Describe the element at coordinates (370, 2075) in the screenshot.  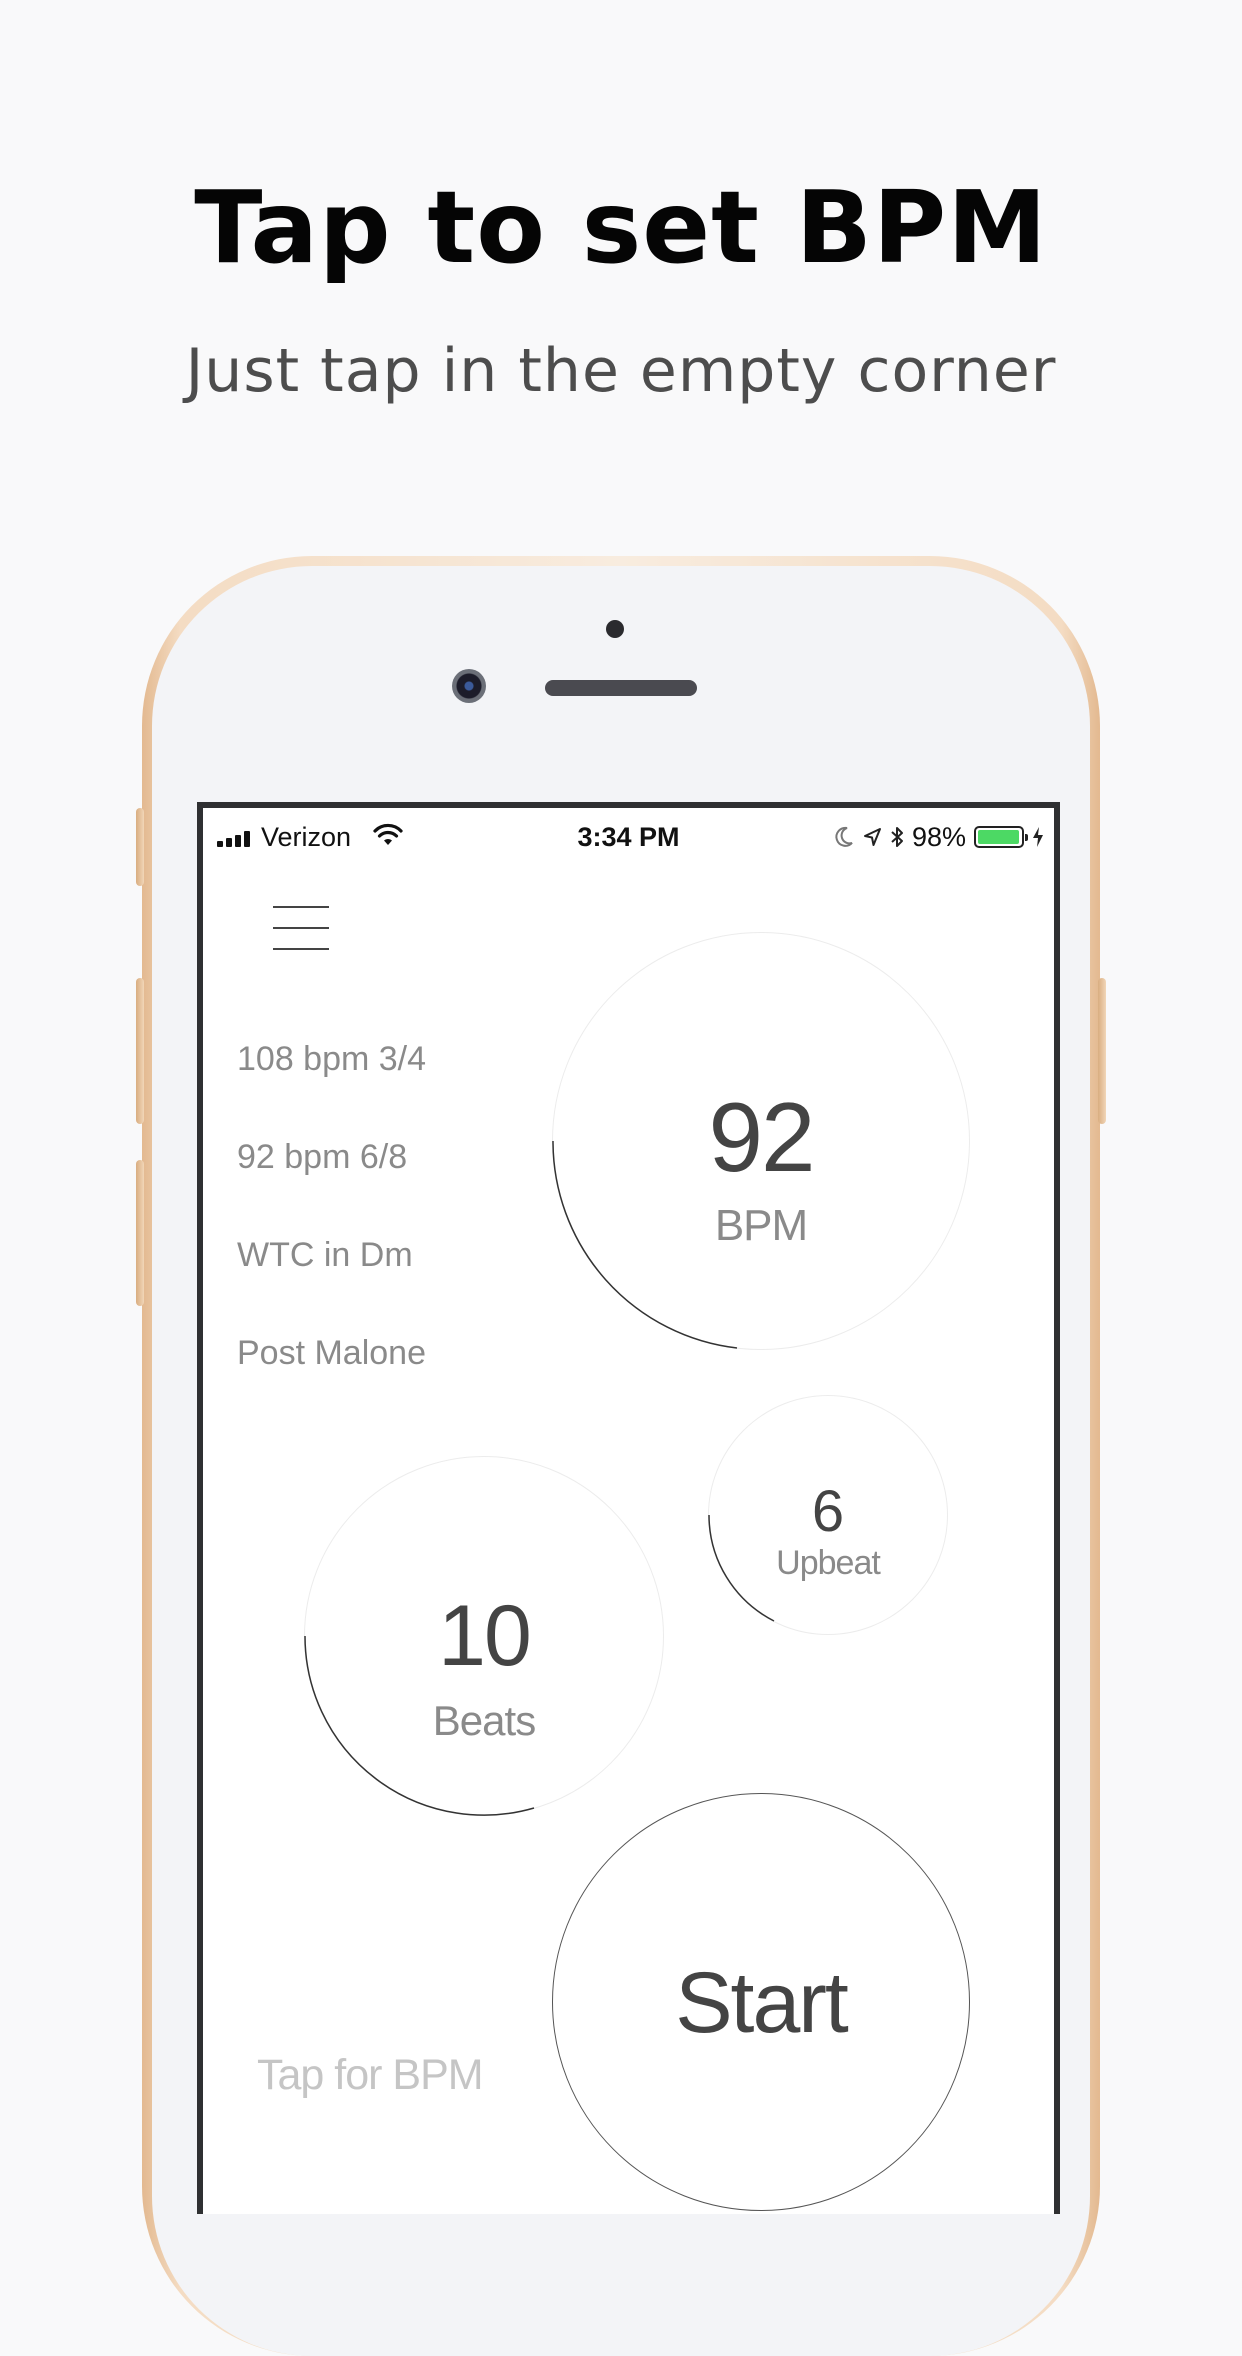
I see `tap-for-bpm-area: Tap for BPM` at that location.